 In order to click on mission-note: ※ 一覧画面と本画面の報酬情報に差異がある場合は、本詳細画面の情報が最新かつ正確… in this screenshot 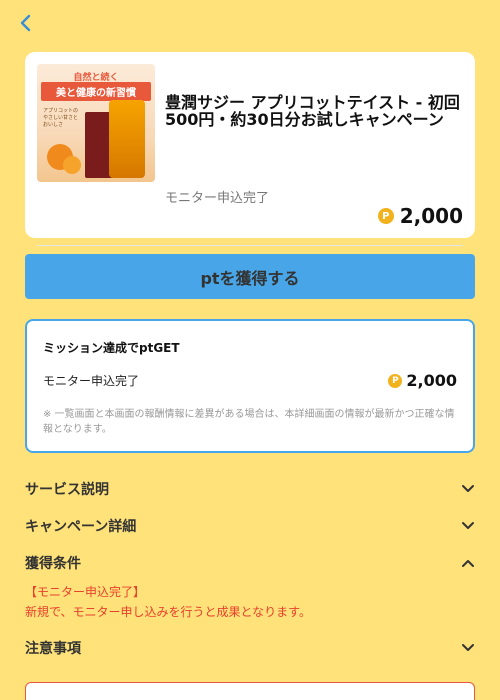, I will do `click(249, 422)`.